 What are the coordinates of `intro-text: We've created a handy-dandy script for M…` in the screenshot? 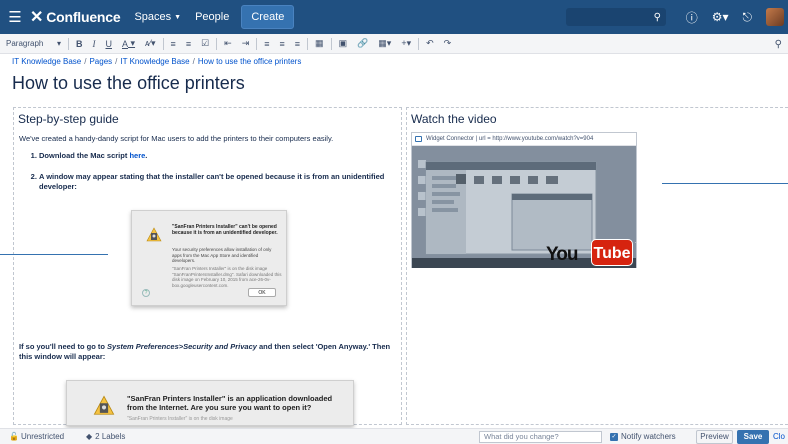 It's located at (210, 138).